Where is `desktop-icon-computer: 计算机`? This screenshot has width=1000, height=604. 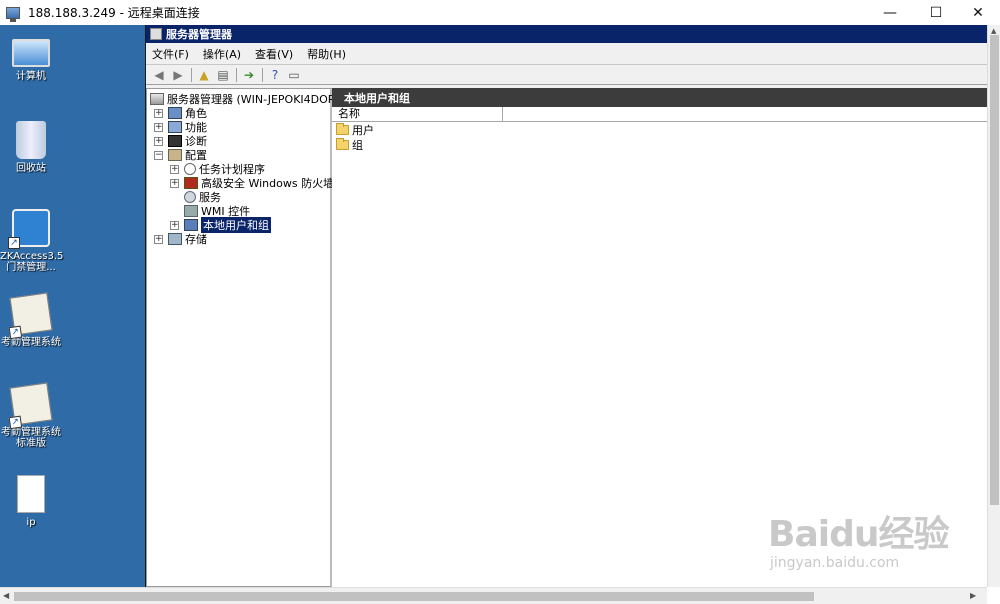 desktop-icon-computer: 计算机 is located at coordinates (31, 58).